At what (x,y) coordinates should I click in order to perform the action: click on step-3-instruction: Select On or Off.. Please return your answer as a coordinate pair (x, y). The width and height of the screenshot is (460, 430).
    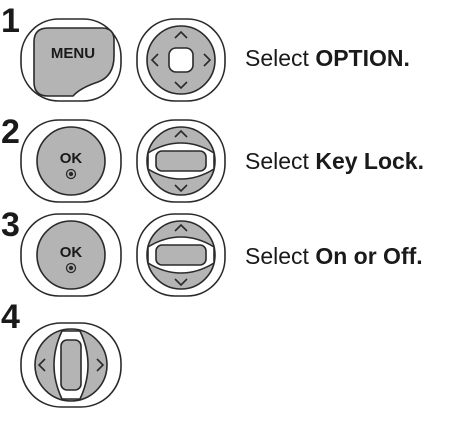
    Looking at the image, I should click on (334, 256).